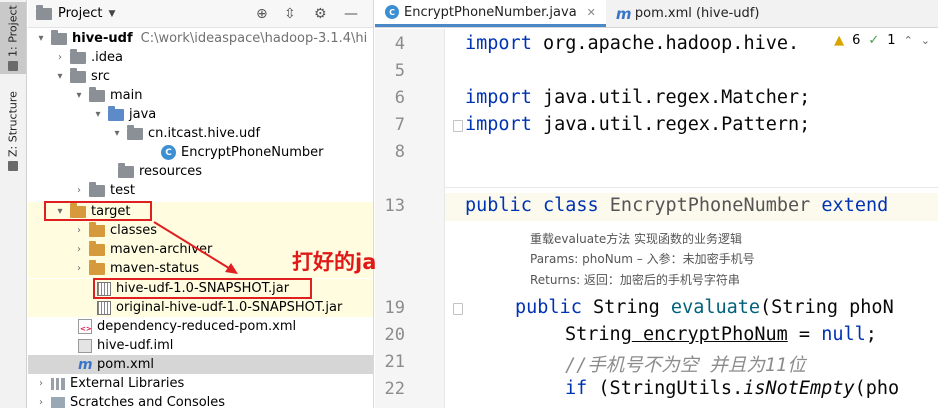 The image size is (938, 408). I want to click on line-number: 22, so click(394, 389).